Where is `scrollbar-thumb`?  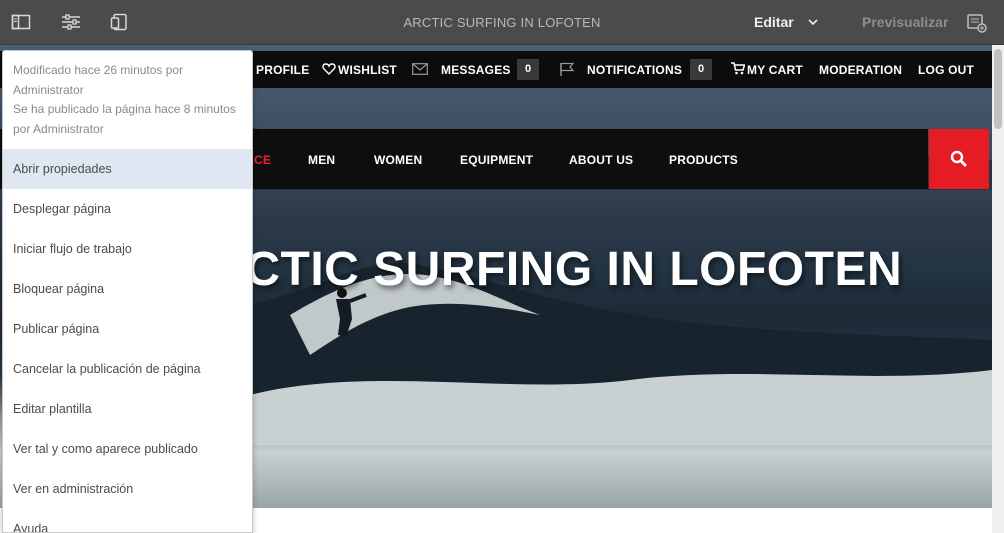
scrollbar-thumb is located at coordinates (998, 89).